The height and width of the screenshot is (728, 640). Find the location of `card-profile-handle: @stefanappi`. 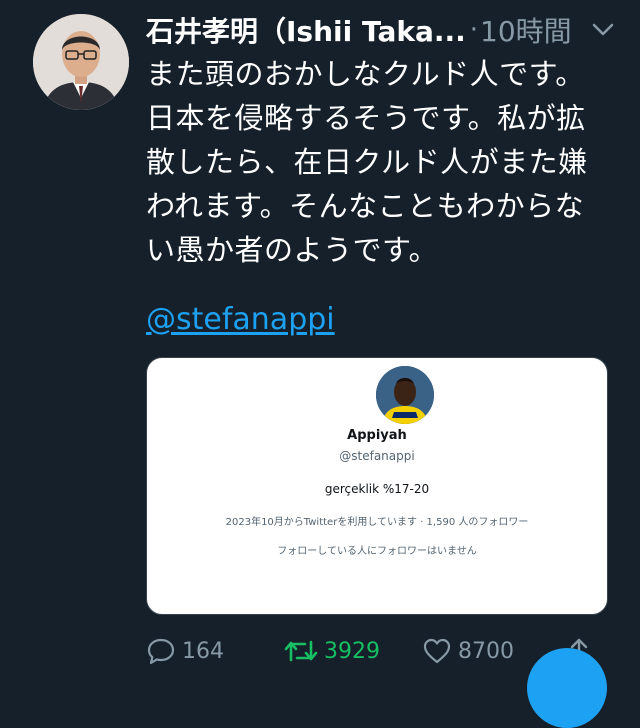

card-profile-handle: @stefanappi is located at coordinates (377, 456).